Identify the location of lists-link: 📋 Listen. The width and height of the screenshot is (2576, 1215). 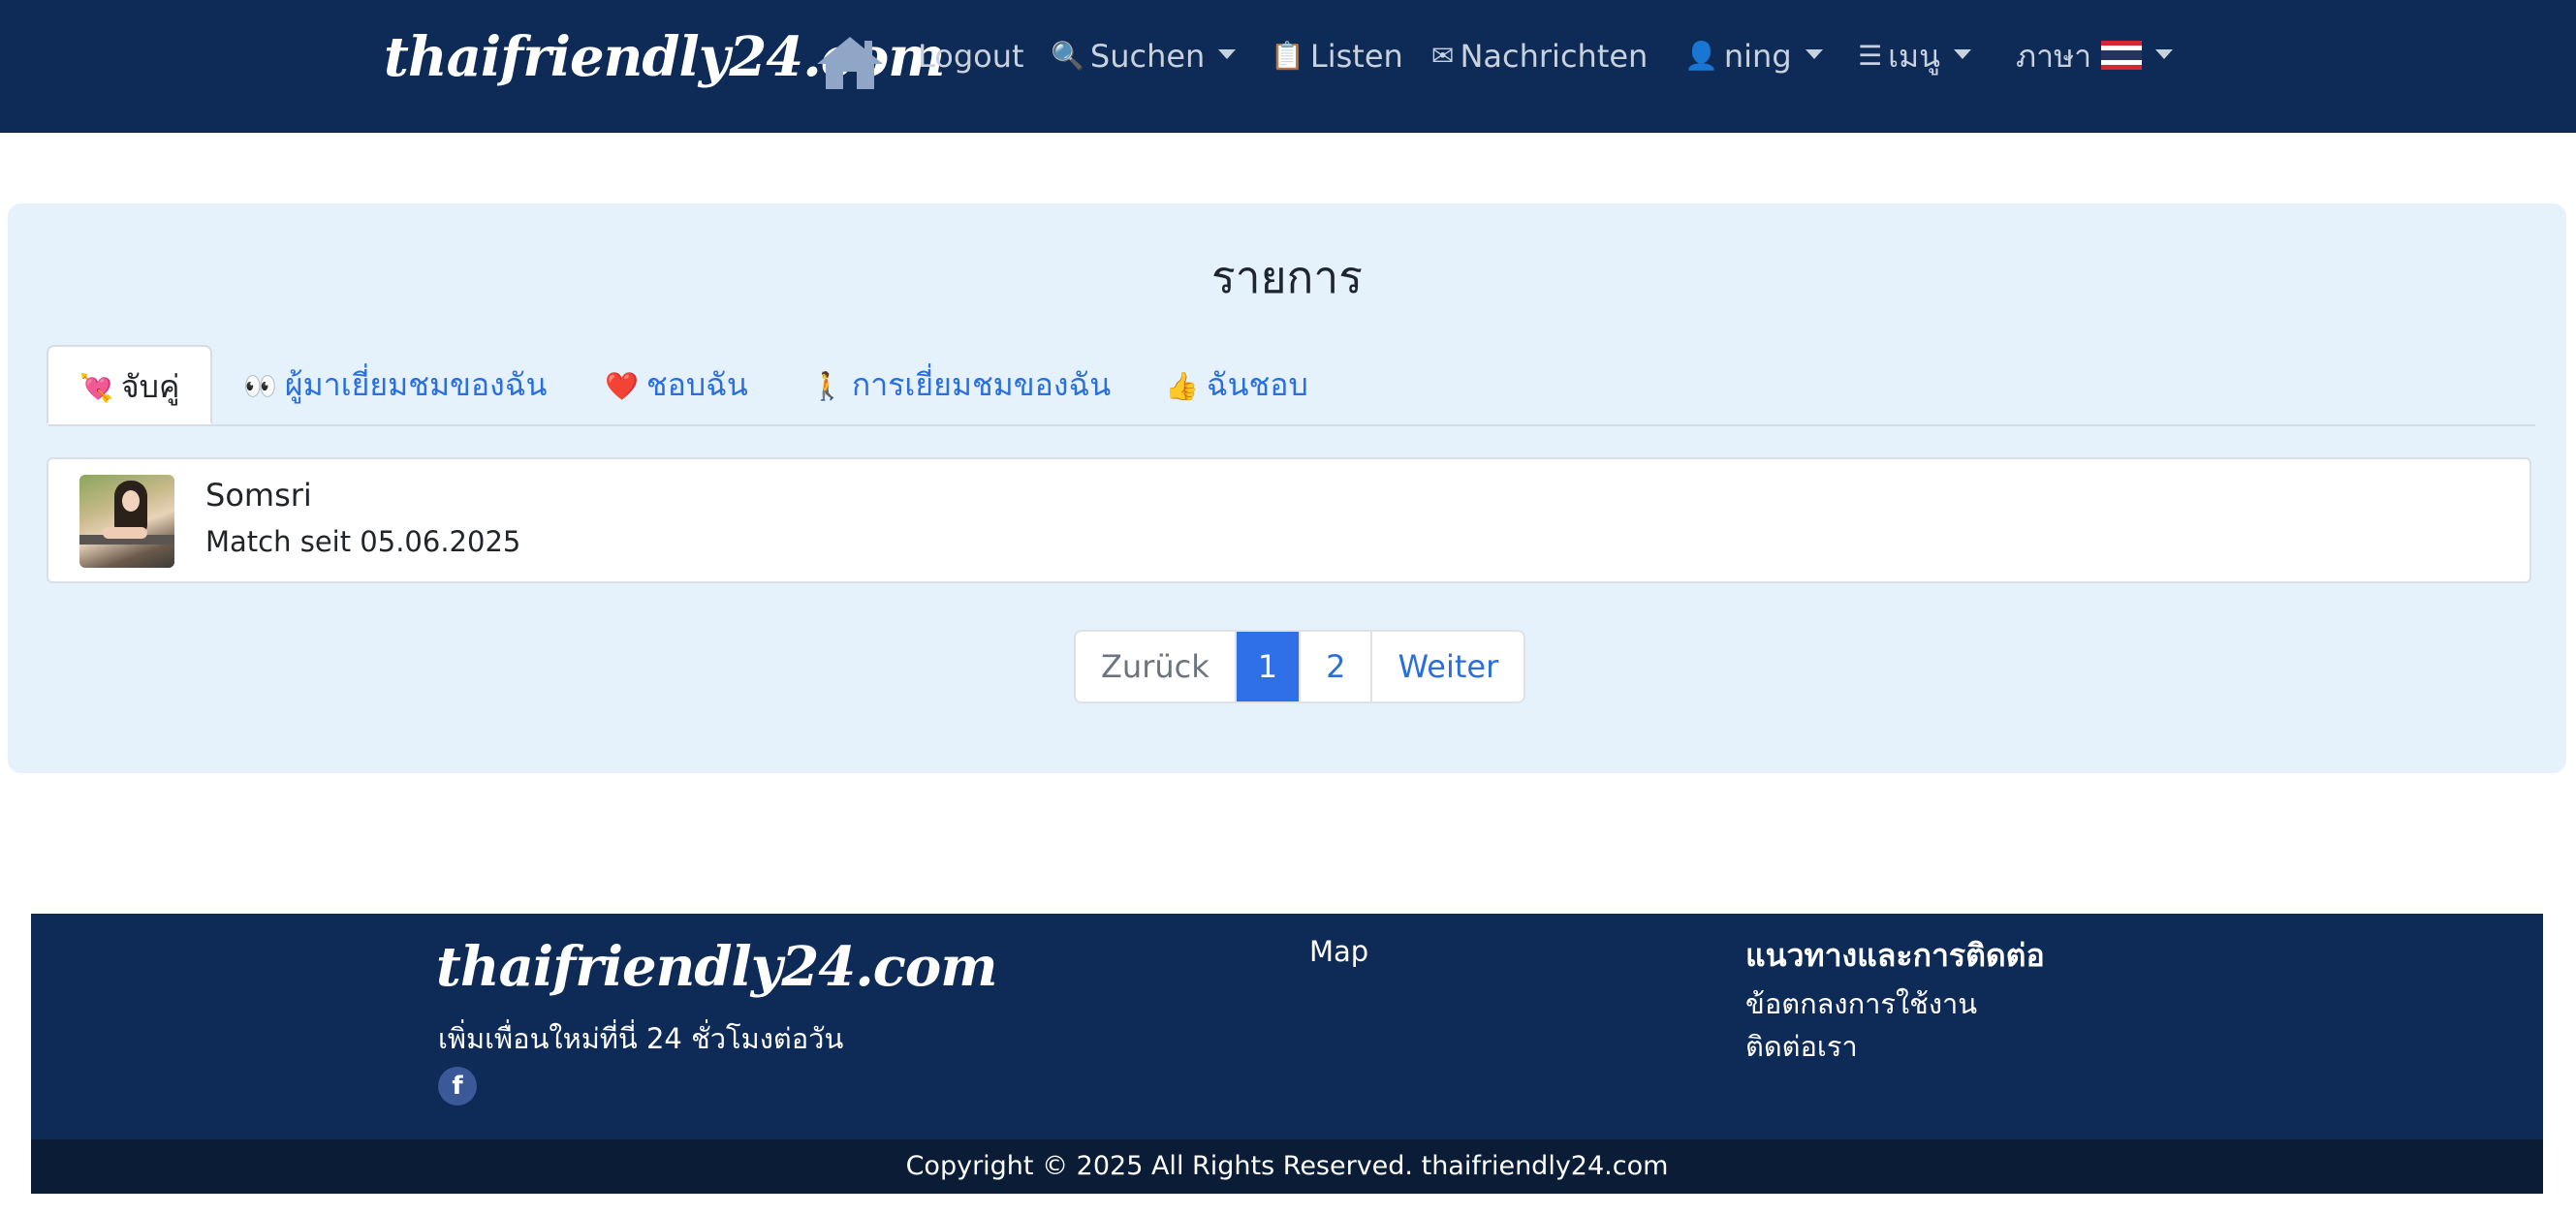
(1337, 56).